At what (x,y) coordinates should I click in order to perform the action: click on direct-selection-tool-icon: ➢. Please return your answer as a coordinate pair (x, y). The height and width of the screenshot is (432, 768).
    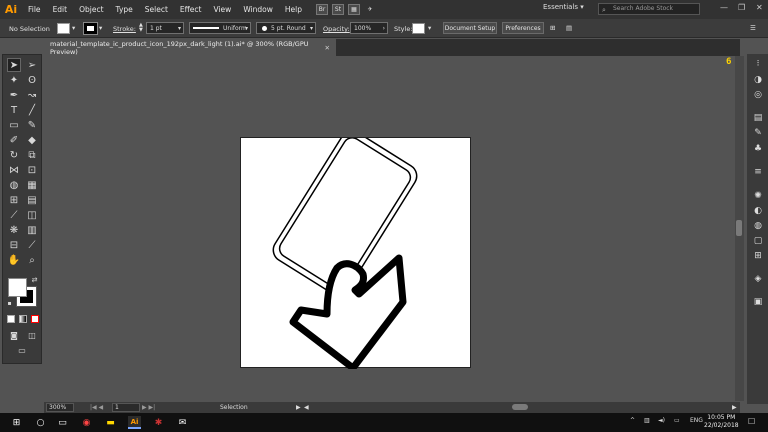
    Looking at the image, I should click on (32, 65).